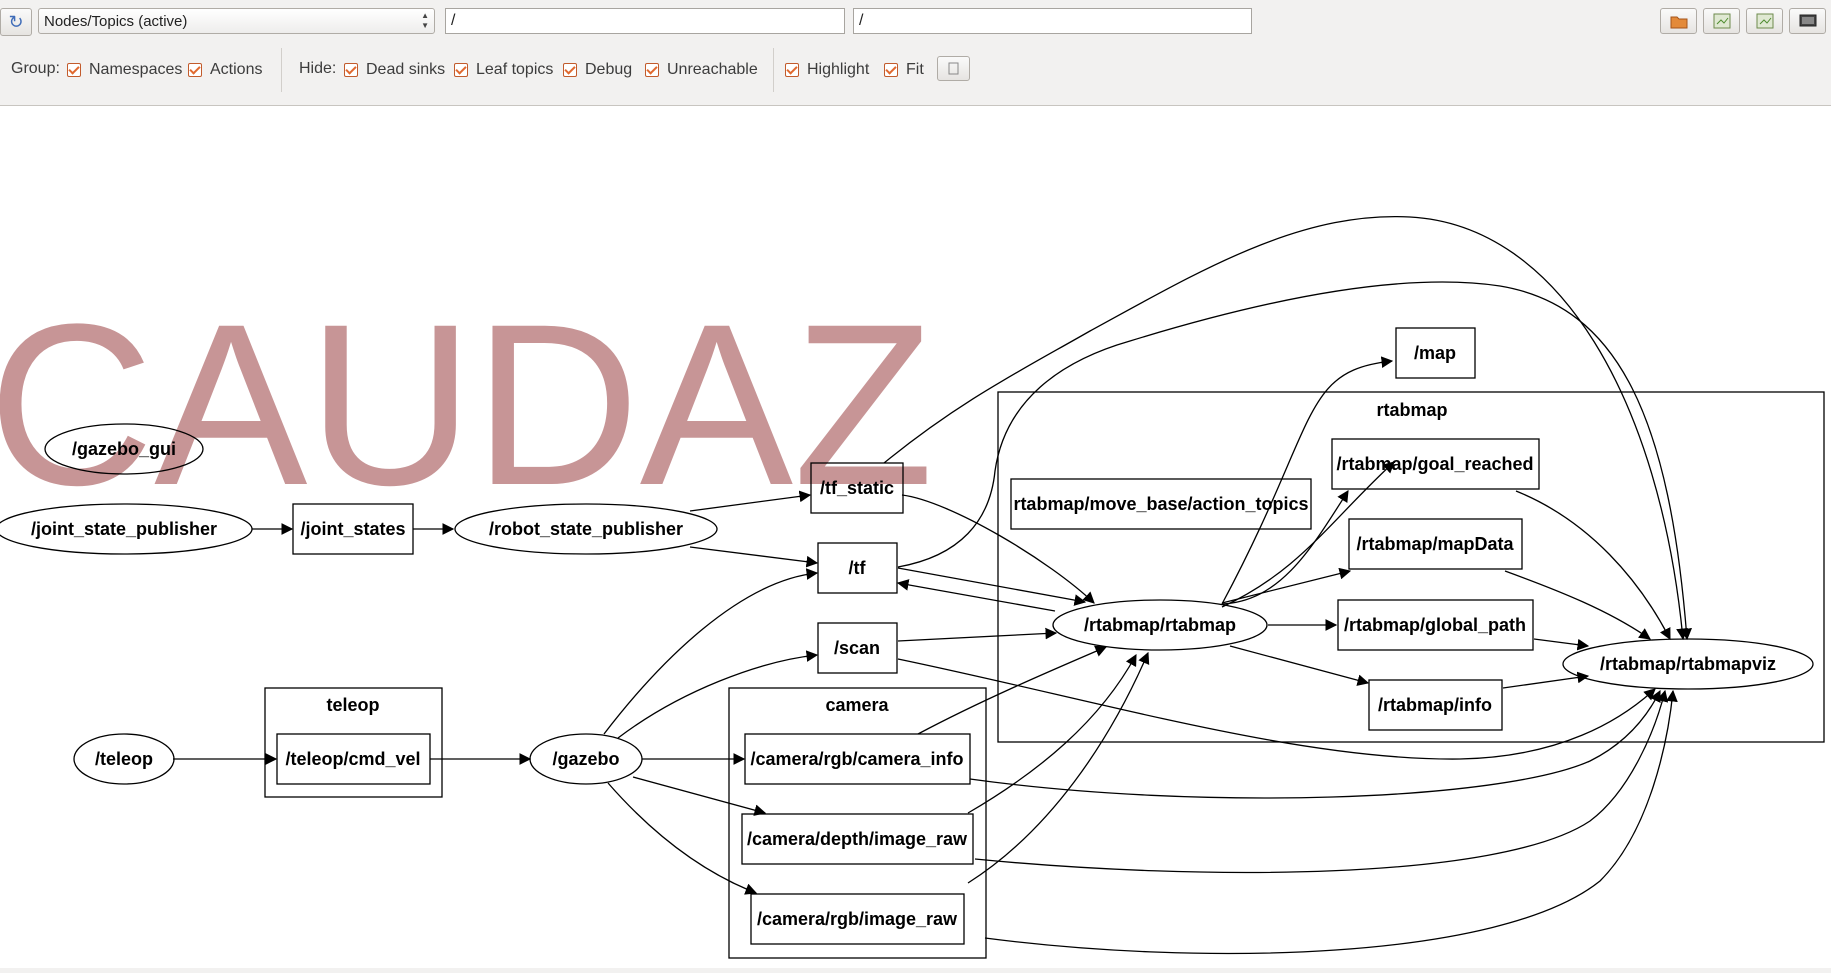 This screenshot has width=1831, height=973. Describe the element at coordinates (712, 69) in the screenshot. I see `unreachable-label: Unreachable` at that location.